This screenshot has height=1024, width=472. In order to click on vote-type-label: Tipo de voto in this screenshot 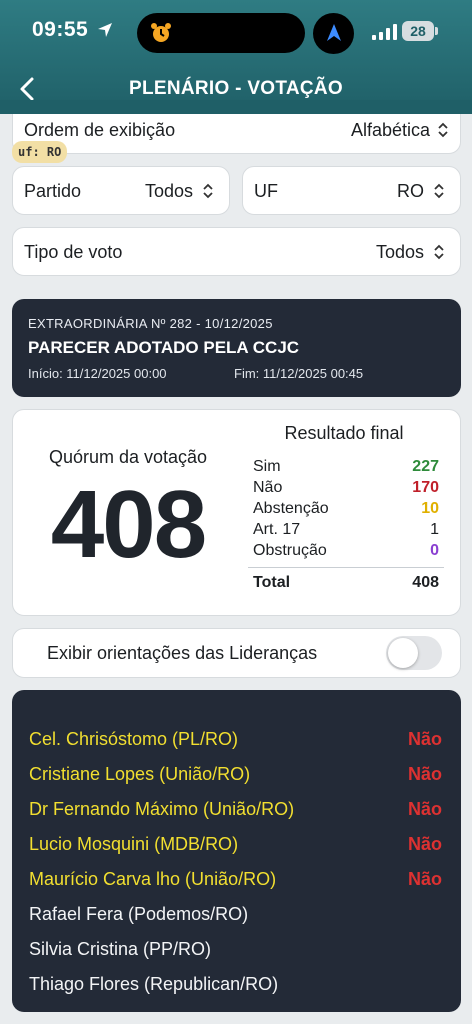, I will do `click(73, 252)`.